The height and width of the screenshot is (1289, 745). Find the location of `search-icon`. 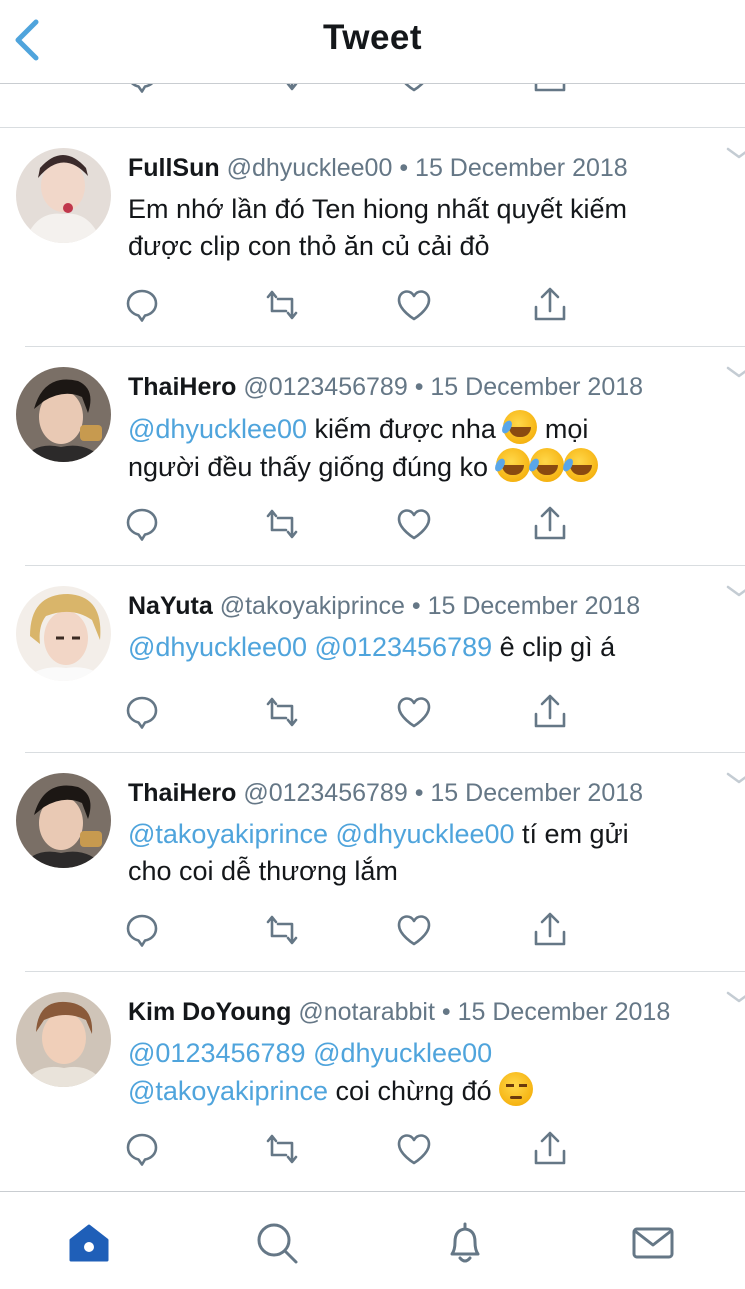

search-icon is located at coordinates (277, 1243).